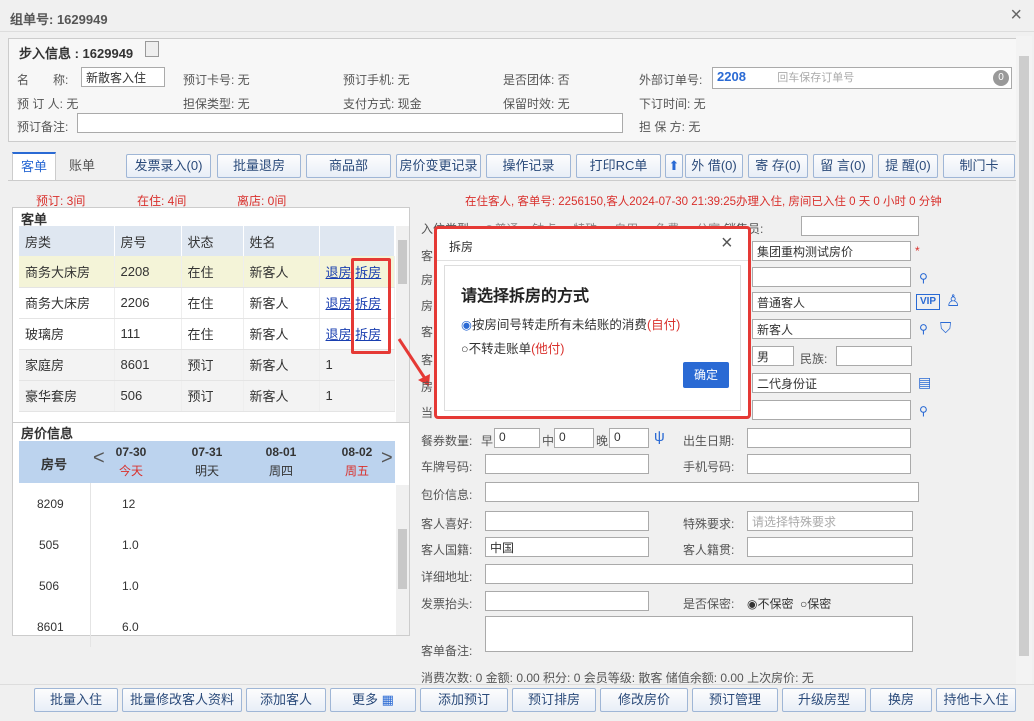 This screenshot has width=1034, height=721. I want to click on breakfast-select: 0, so click(517, 438).